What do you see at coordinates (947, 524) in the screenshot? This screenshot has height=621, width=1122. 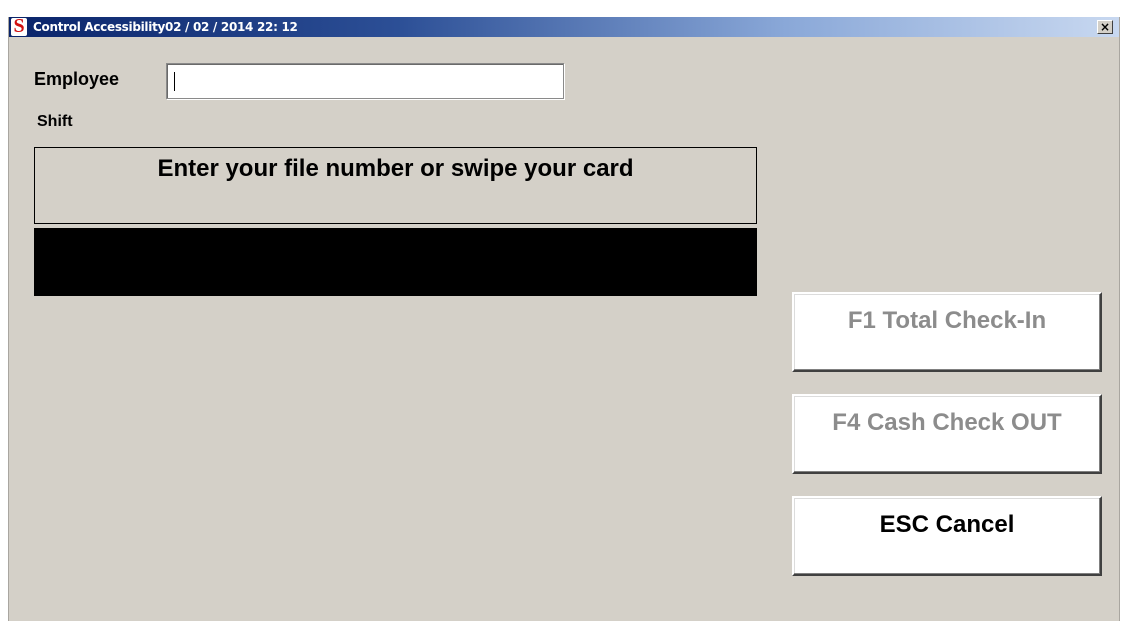 I see `cancel-label: ESC Cancel` at bounding box center [947, 524].